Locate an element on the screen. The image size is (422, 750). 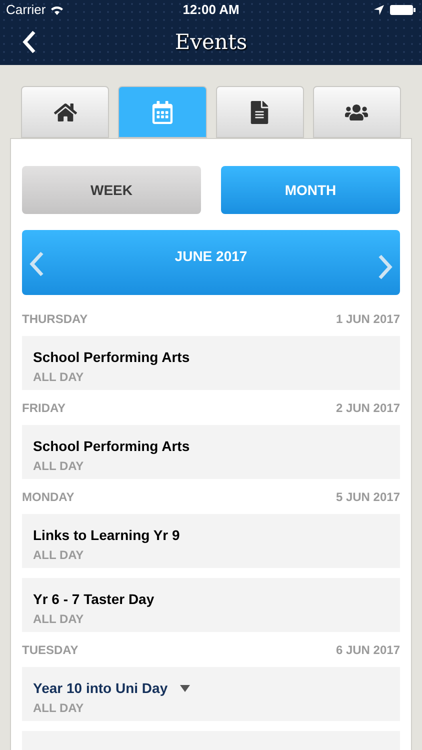
event-item: Yr 6 - 7 Taster Day ALL DAY is located at coordinates (211, 605).